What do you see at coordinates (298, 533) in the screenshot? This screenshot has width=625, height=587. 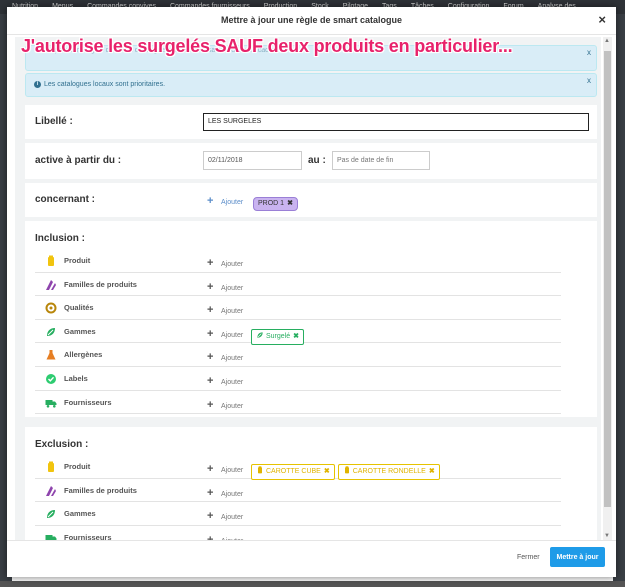 I see `exclusion-row-fournisseurs: Fournisseurs +Ajouter` at bounding box center [298, 533].